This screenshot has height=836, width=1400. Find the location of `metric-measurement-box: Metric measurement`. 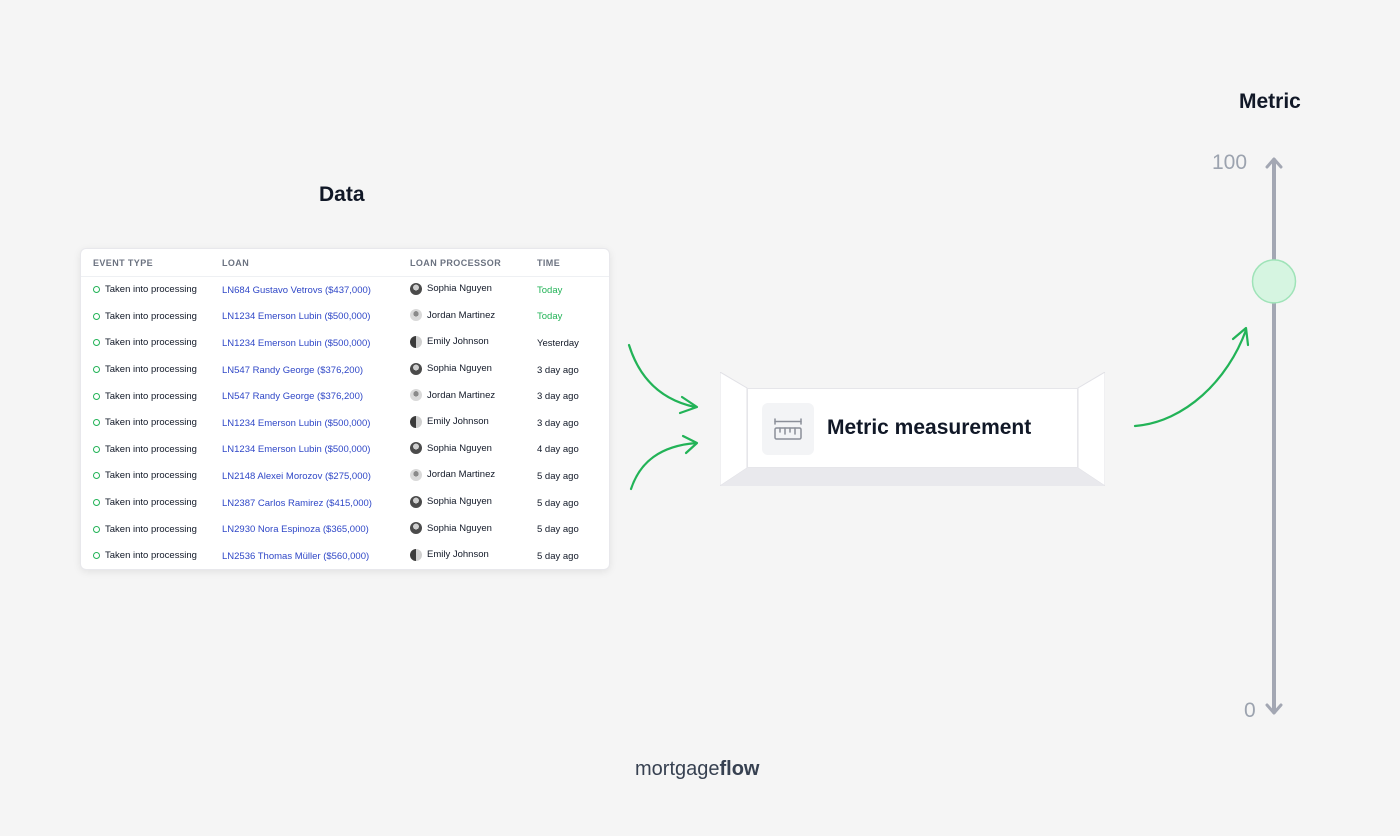

metric-measurement-box: Metric measurement is located at coordinates (912, 429).